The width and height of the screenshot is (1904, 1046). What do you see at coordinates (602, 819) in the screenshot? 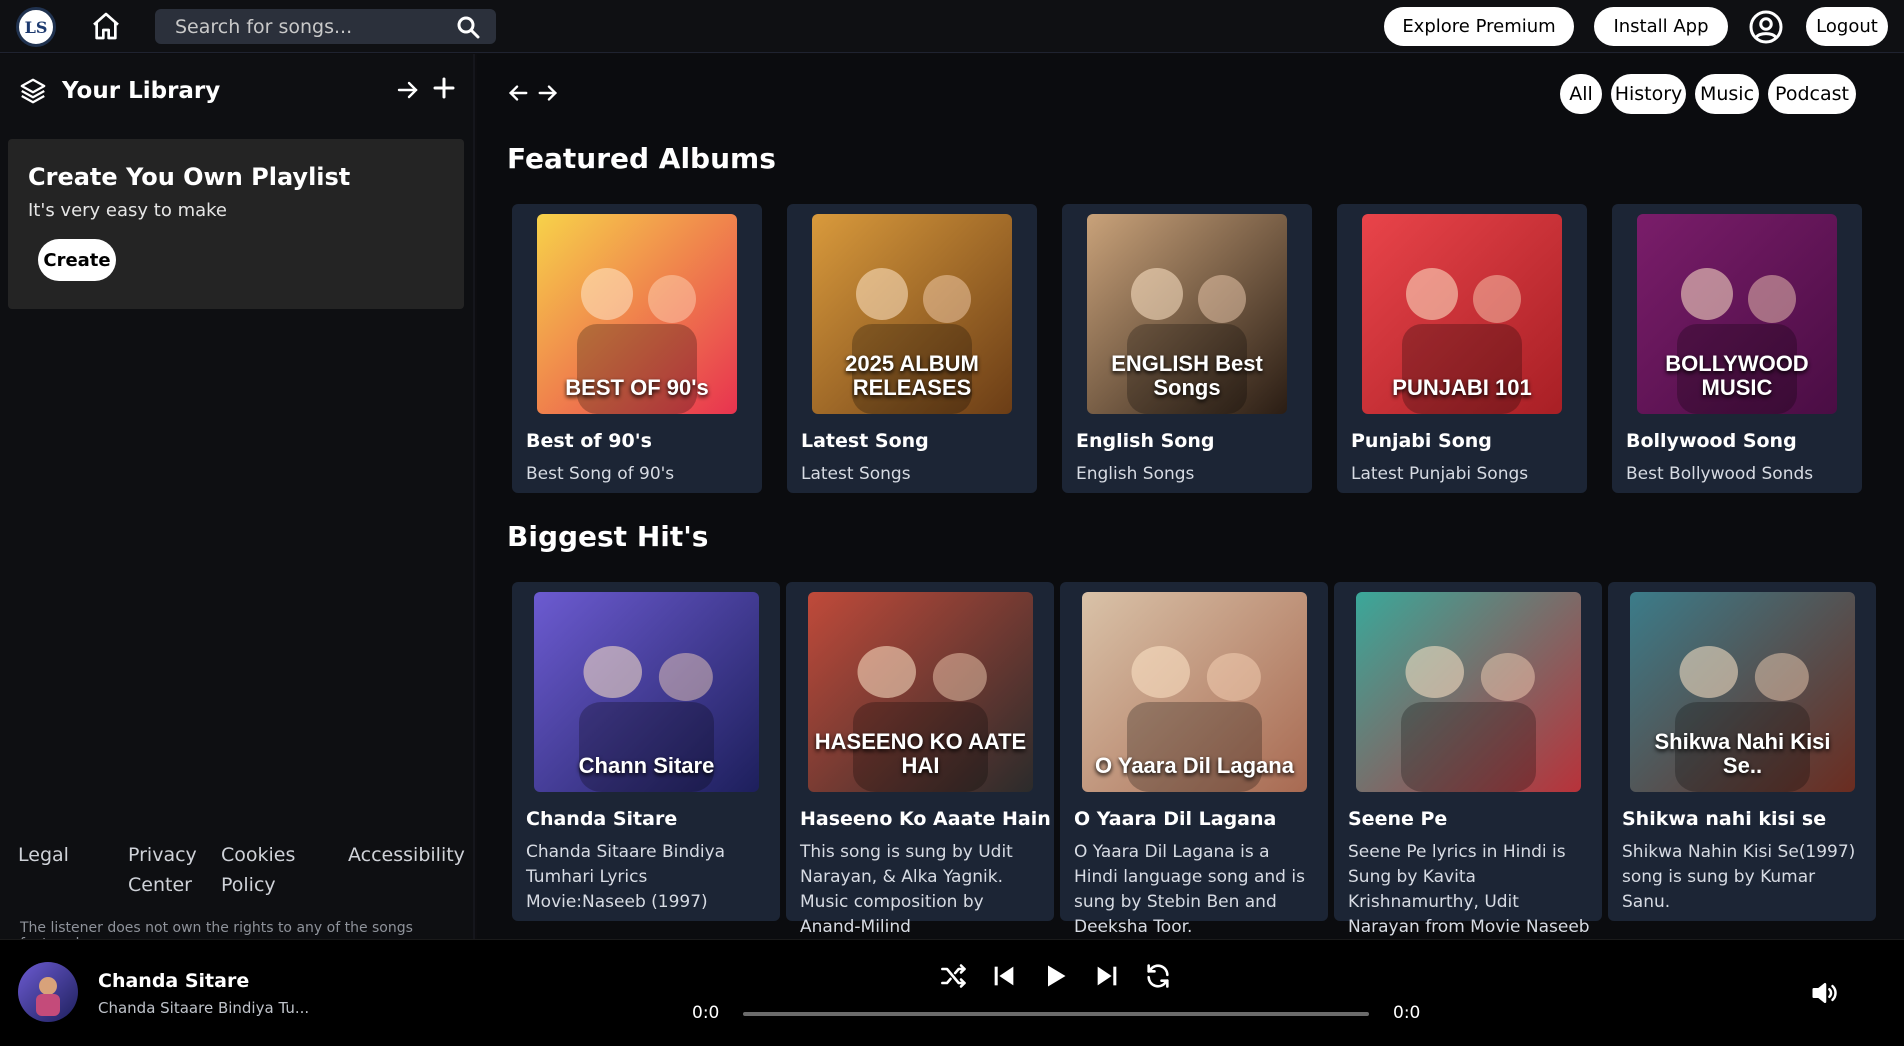
I see `hit-card-title: Chanda Sitare` at bounding box center [602, 819].